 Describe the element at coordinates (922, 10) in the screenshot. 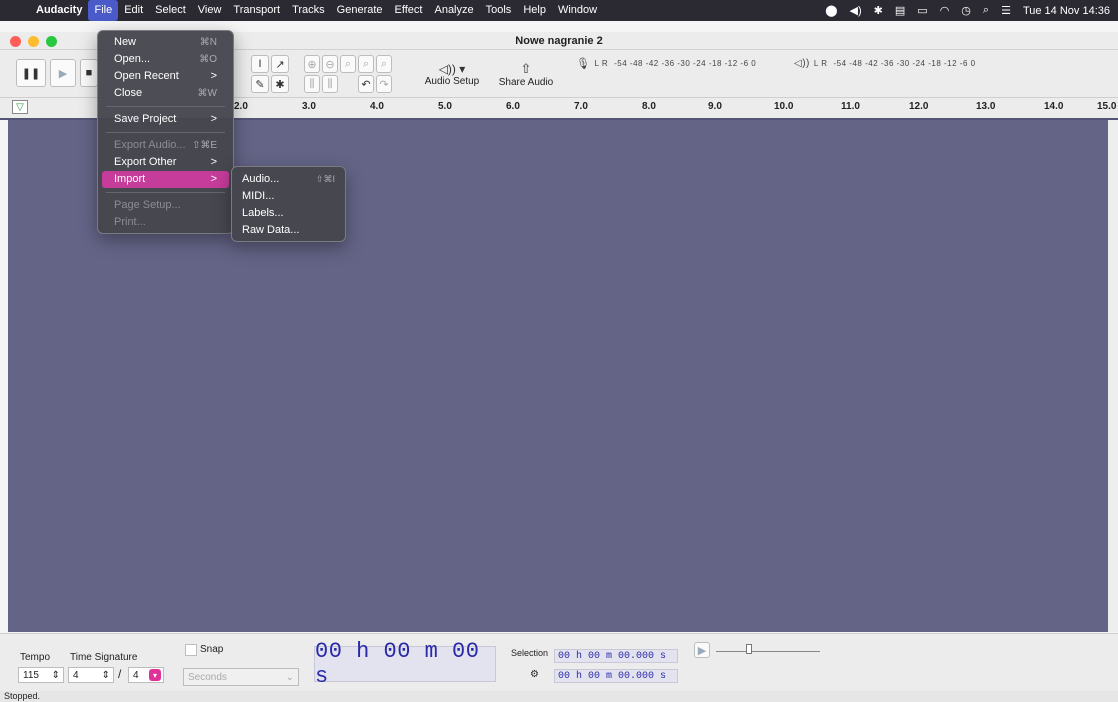

I see `battery-icon: ▭` at that location.